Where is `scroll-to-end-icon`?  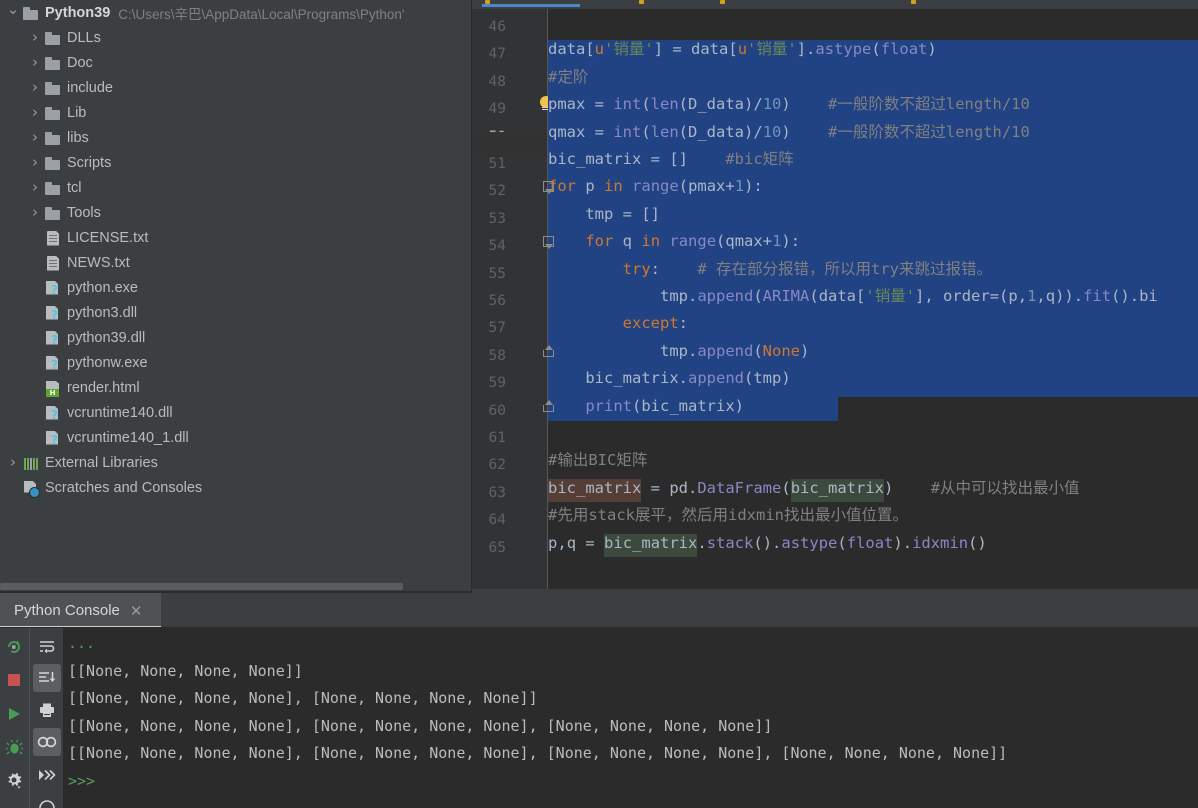 scroll-to-end-icon is located at coordinates (47, 678).